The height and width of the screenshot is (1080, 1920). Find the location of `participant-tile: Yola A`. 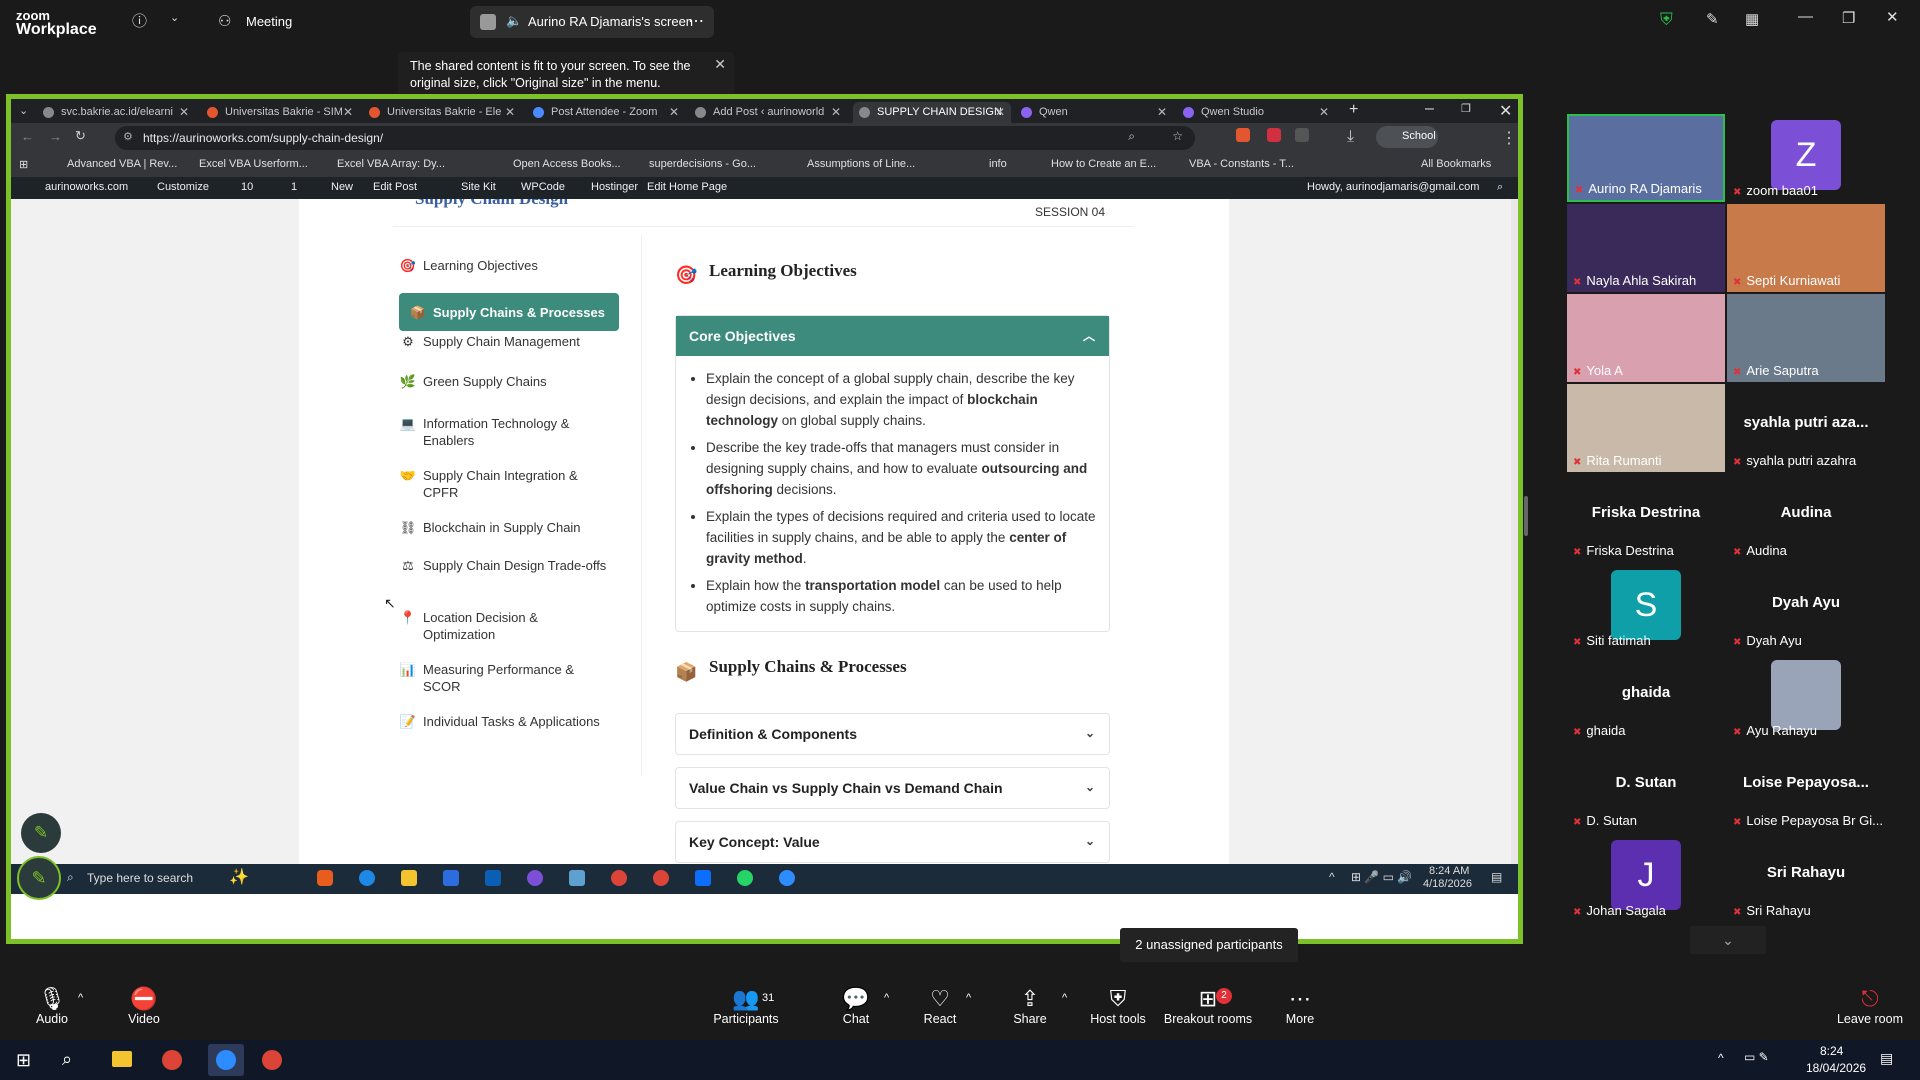

participant-tile: Yola A is located at coordinates (1646, 338).